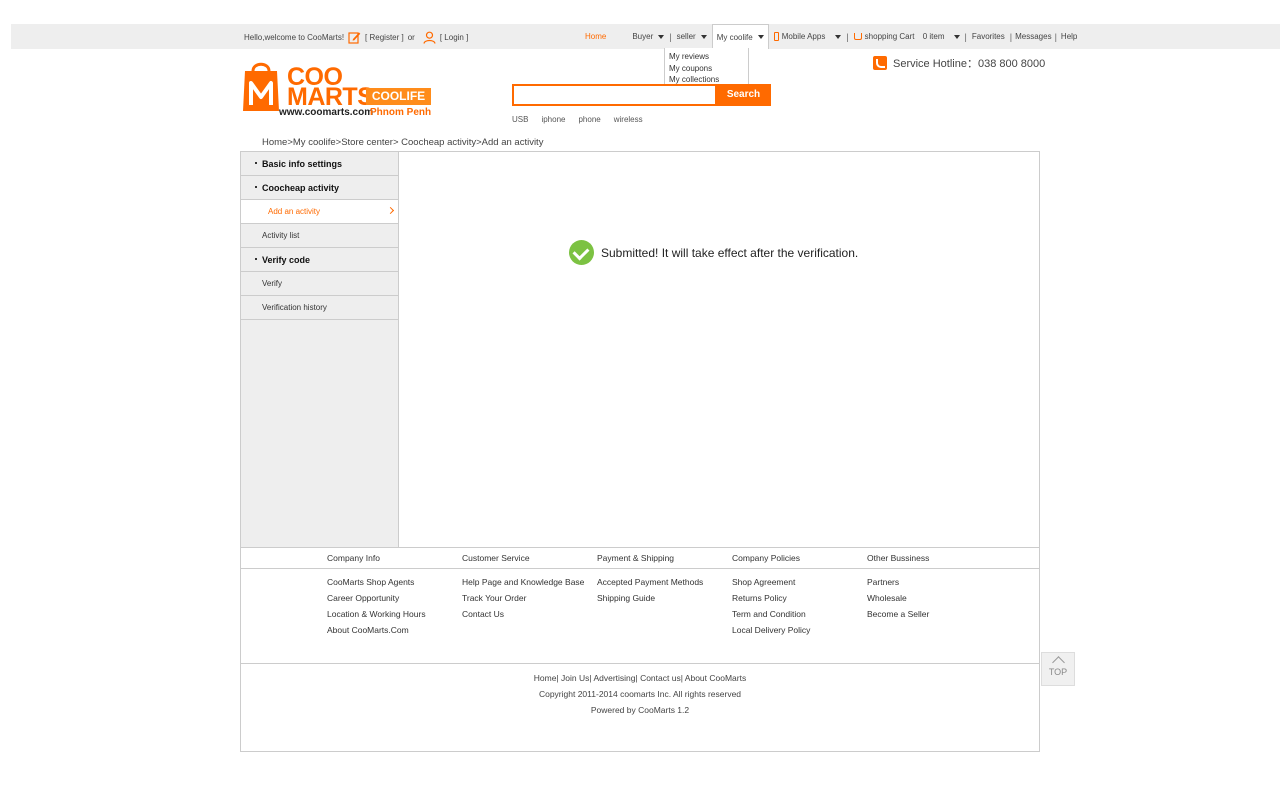 The height and width of the screenshot is (807, 1280). I want to click on sidebar-item-verification-history: Verification history, so click(319, 308).